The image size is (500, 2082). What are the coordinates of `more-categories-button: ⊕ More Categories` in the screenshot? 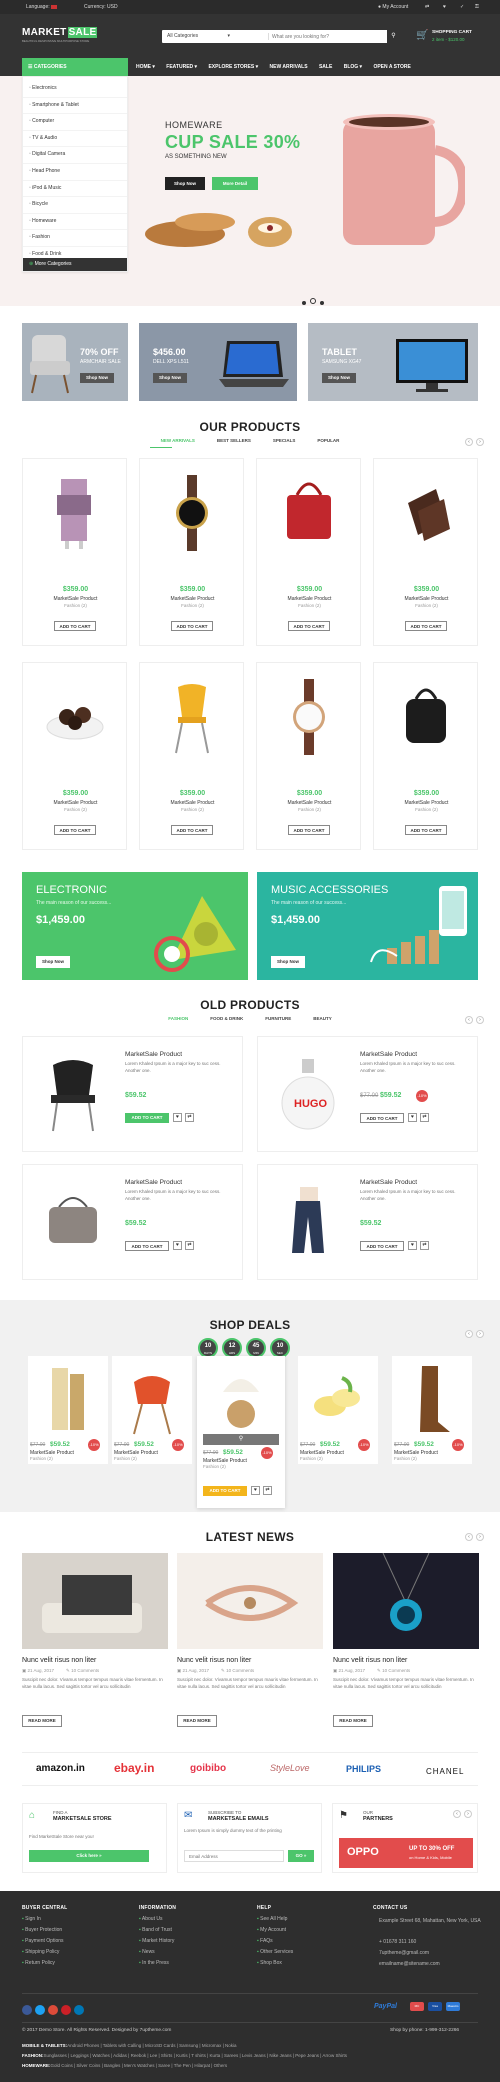 It's located at (75, 264).